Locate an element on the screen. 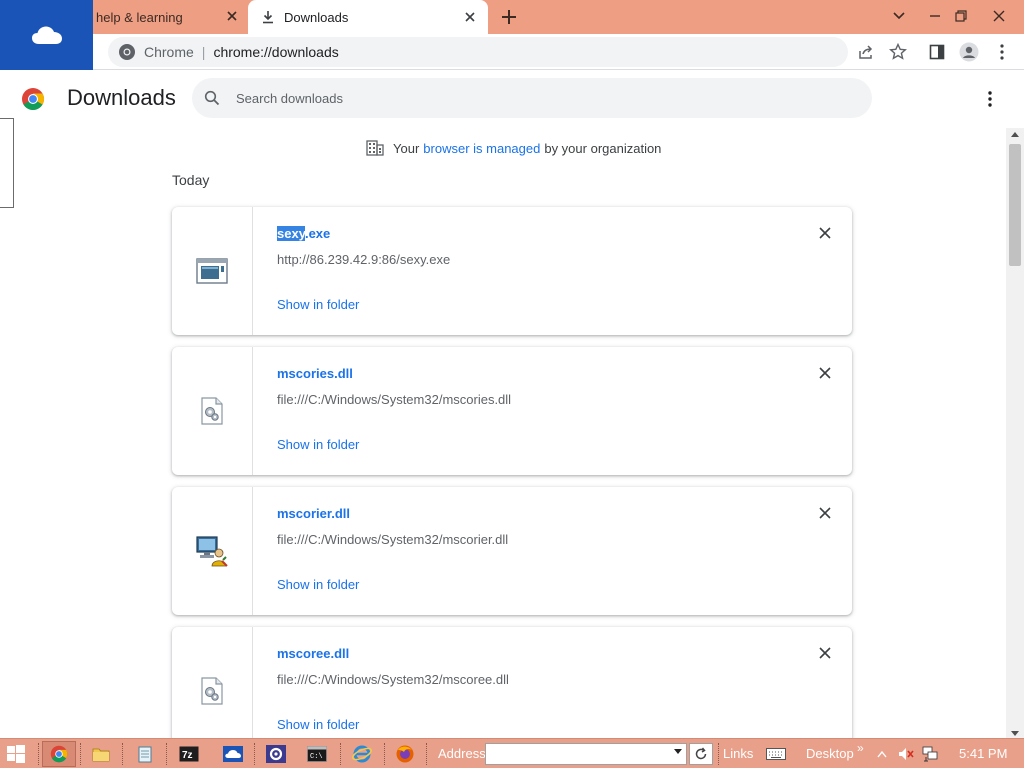 This screenshot has height=768, width=1024. taskbar-chrome-icon is located at coordinates (59, 754).